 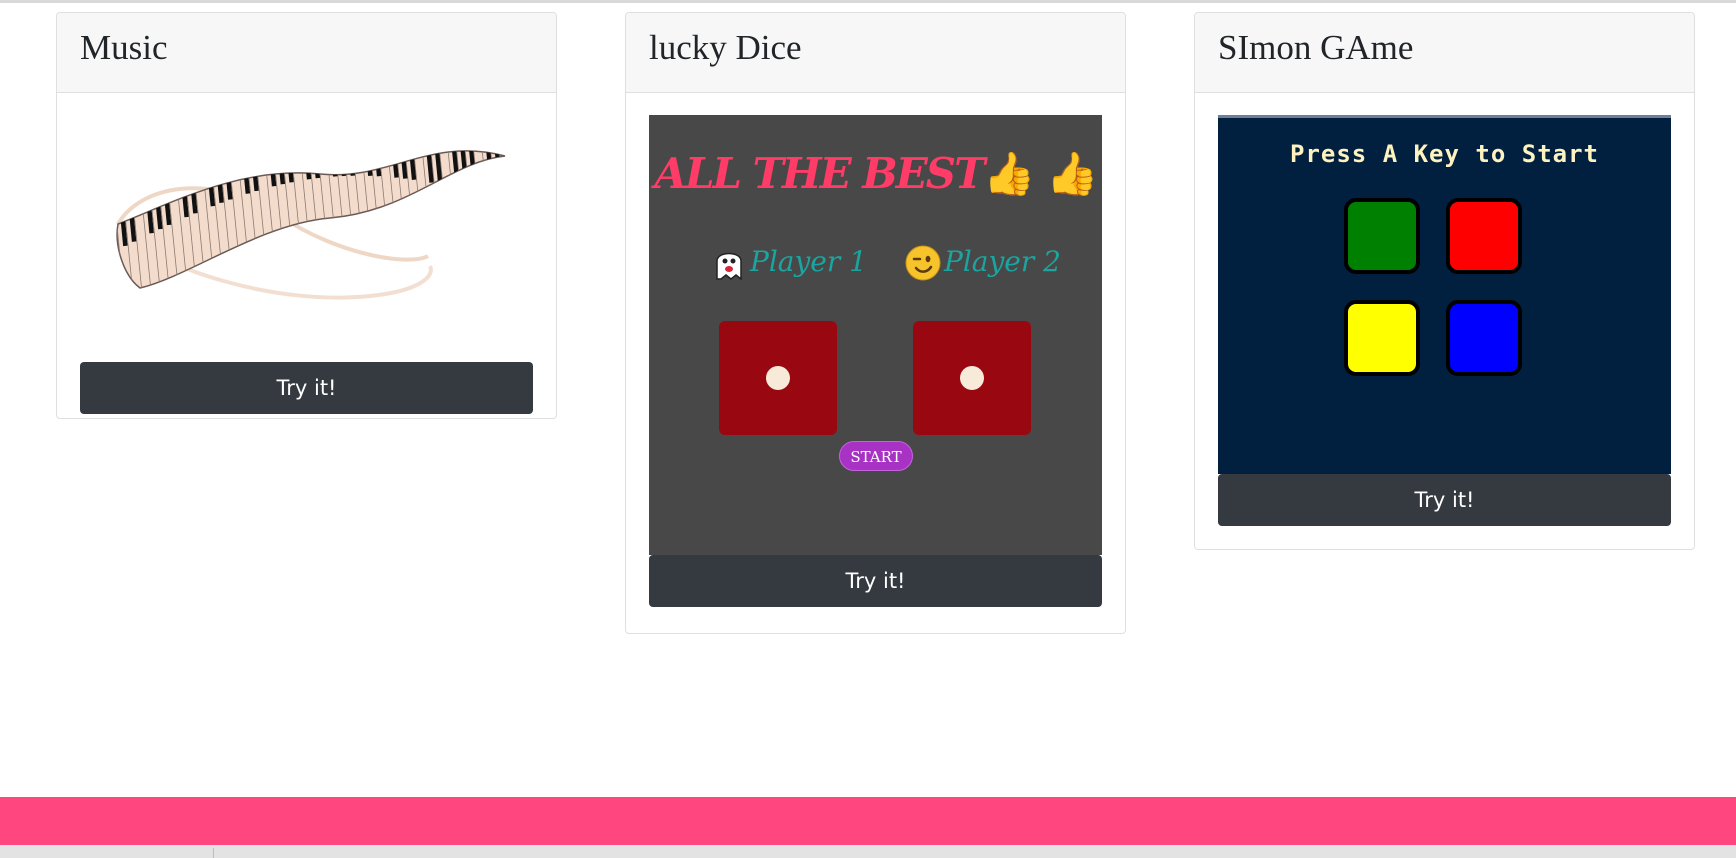 What do you see at coordinates (1382, 338) in the screenshot?
I see `yellow-pad` at bounding box center [1382, 338].